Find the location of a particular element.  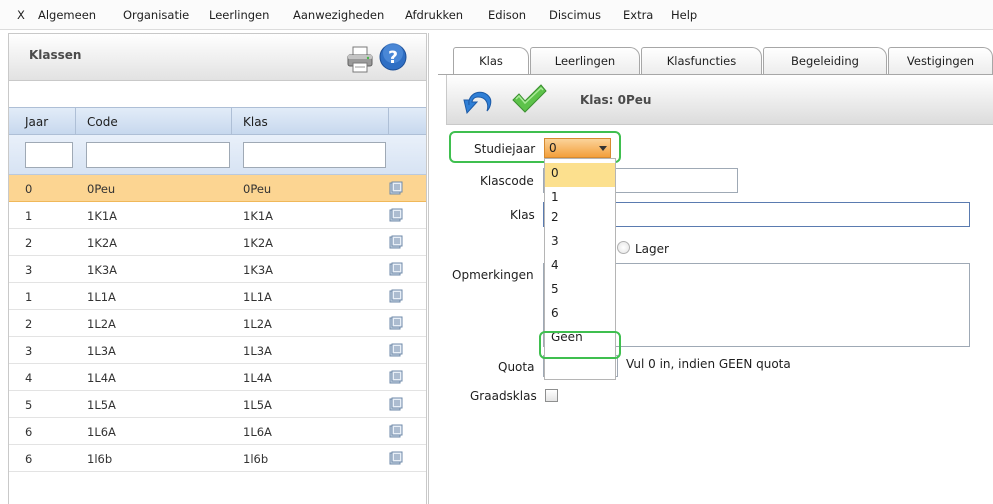

cell-code: 1L2A is located at coordinates (101, 324).